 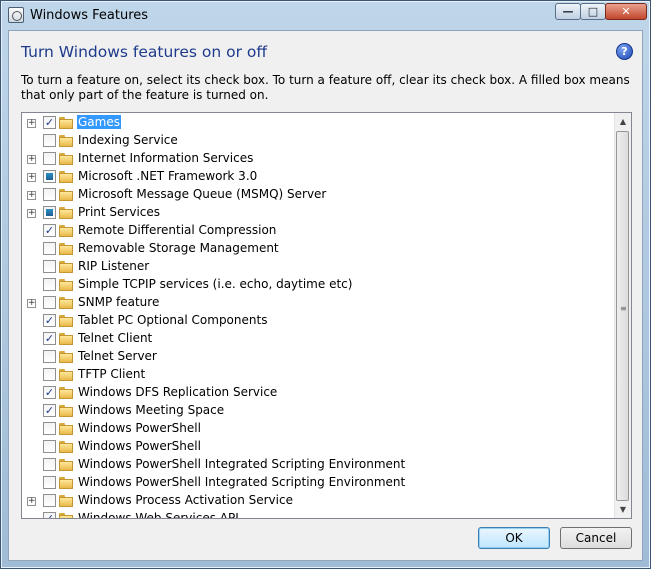 I want to click on feature-row: Telnet Server, so click(x=318, y=357).